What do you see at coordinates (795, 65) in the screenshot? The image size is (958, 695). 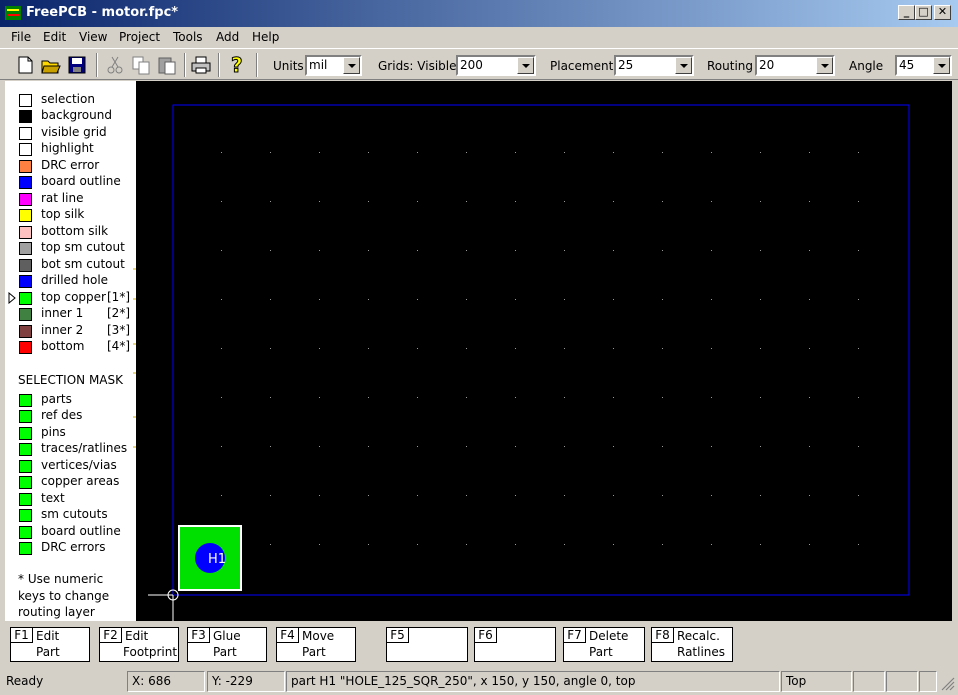 I see `routing-grid-select: 20` at bounding box center [795, 65].